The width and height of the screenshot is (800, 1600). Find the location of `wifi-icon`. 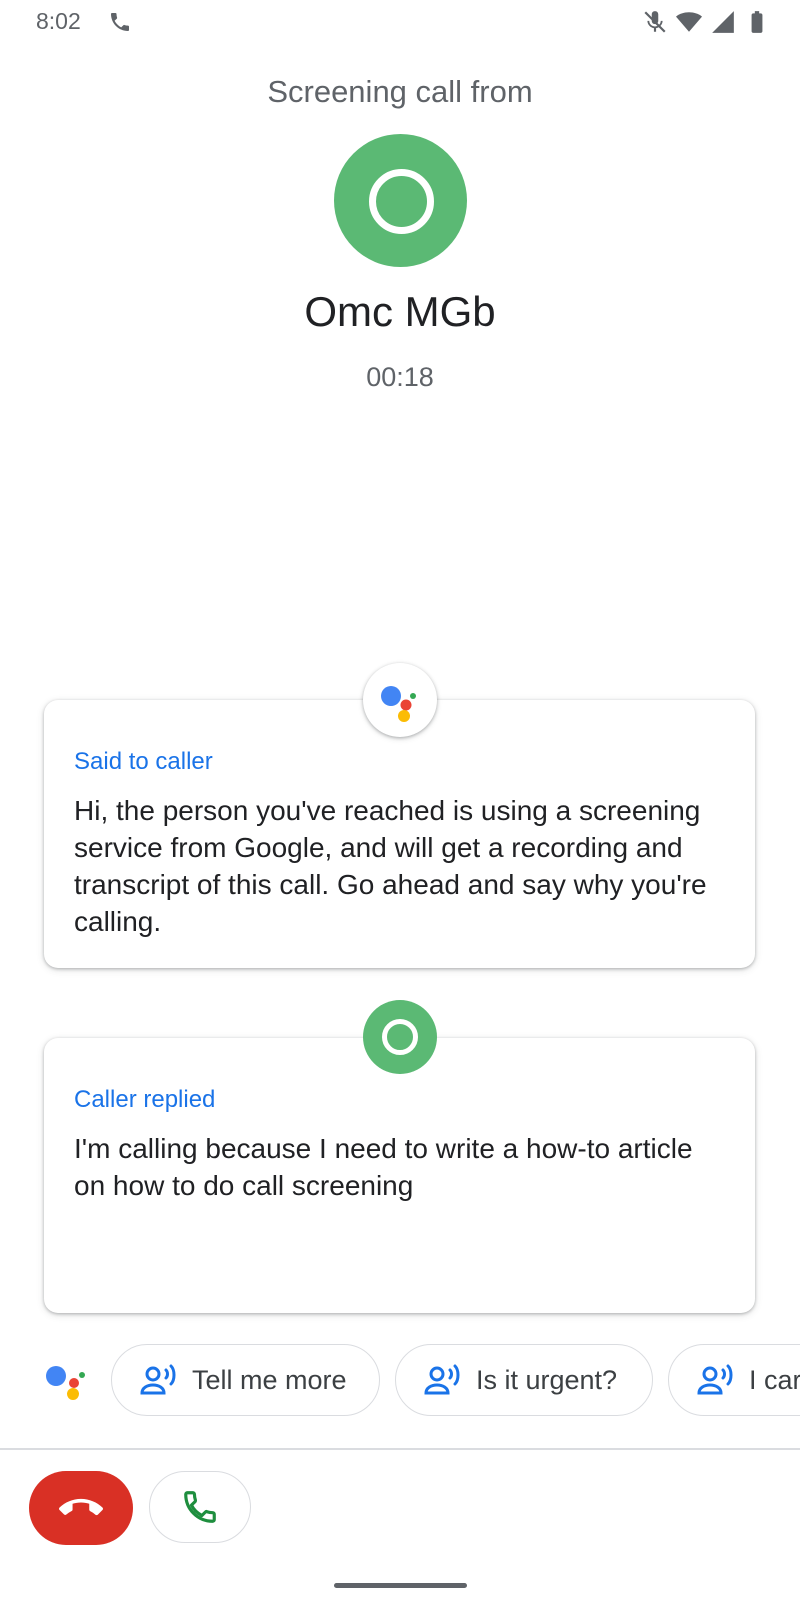

wifi-icon is located at coordinates (689, 22).